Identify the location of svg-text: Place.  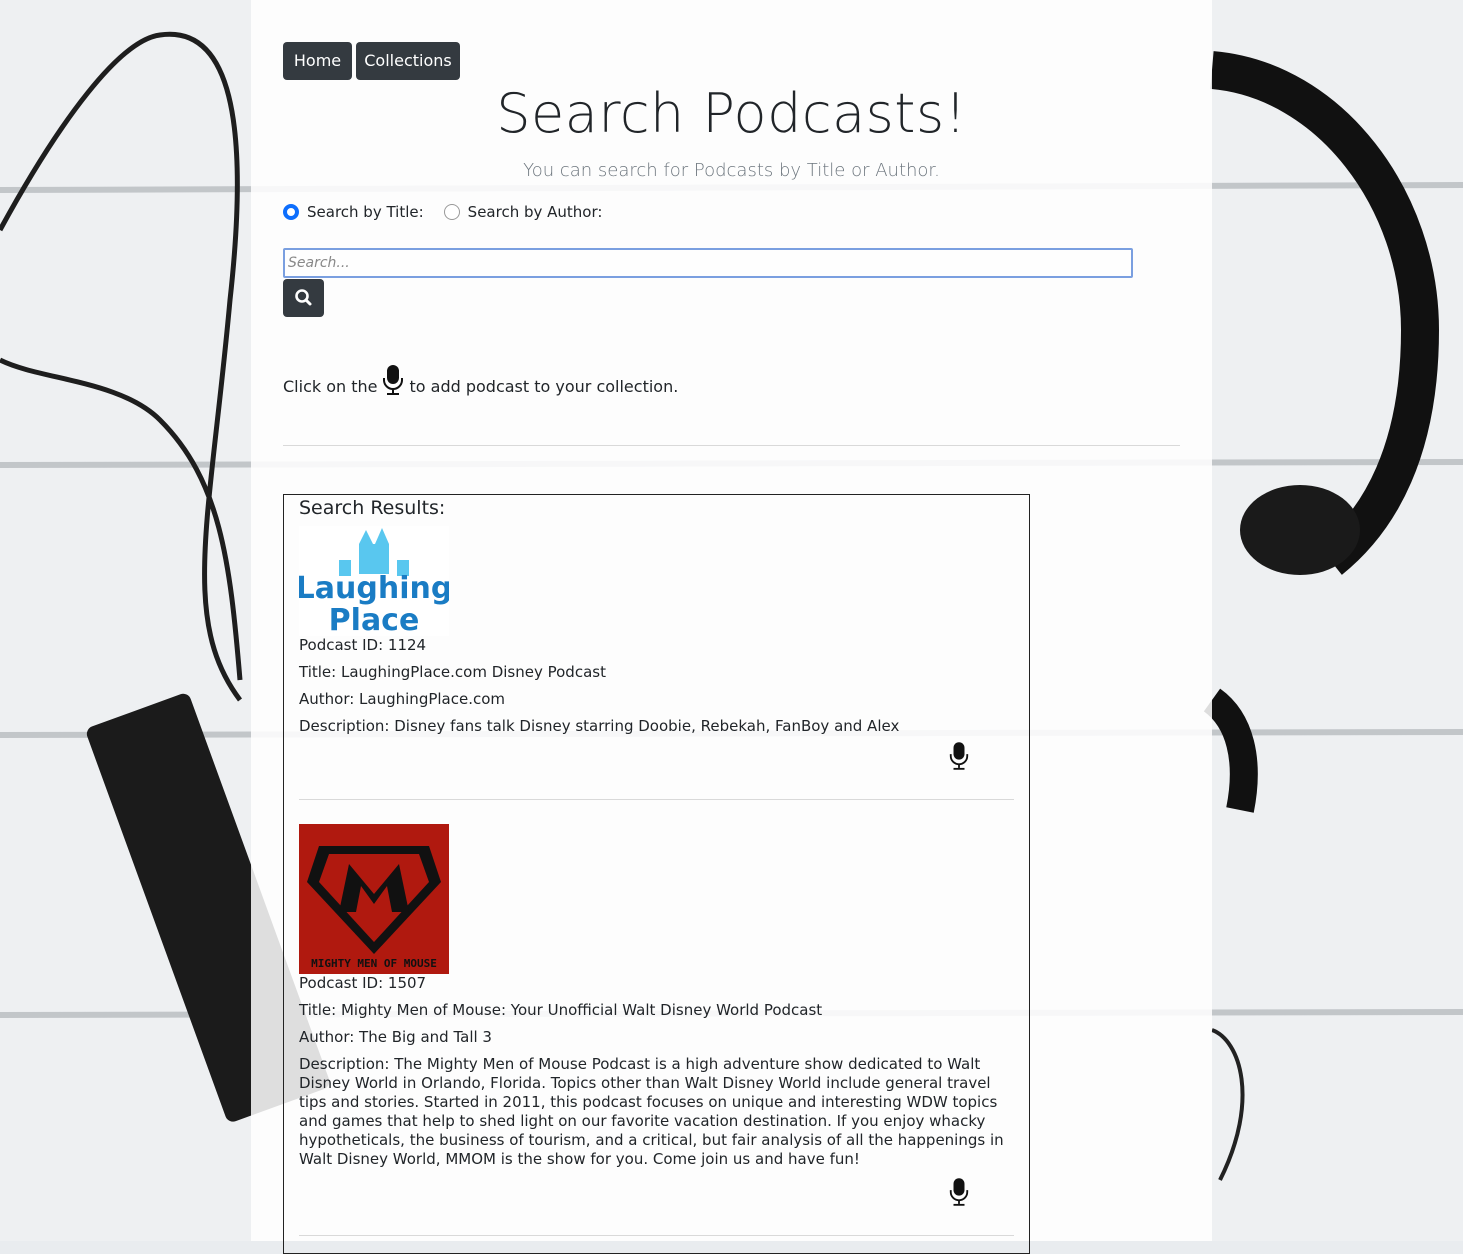
(374, 619).